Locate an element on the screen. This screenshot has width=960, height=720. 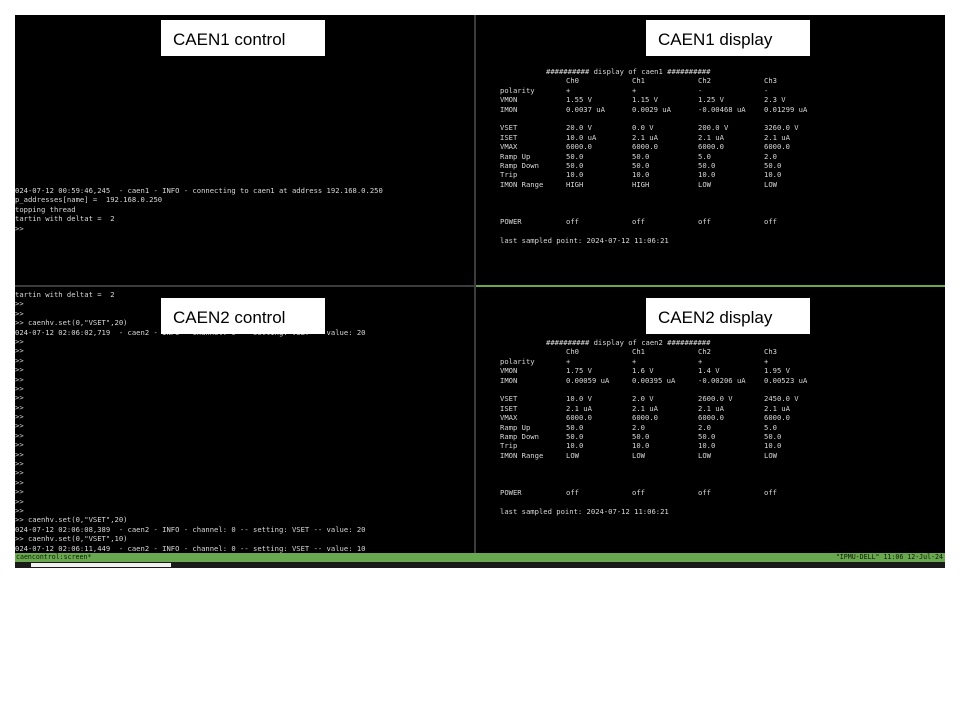
taskbar-strip is located at coordinates (480, 565).